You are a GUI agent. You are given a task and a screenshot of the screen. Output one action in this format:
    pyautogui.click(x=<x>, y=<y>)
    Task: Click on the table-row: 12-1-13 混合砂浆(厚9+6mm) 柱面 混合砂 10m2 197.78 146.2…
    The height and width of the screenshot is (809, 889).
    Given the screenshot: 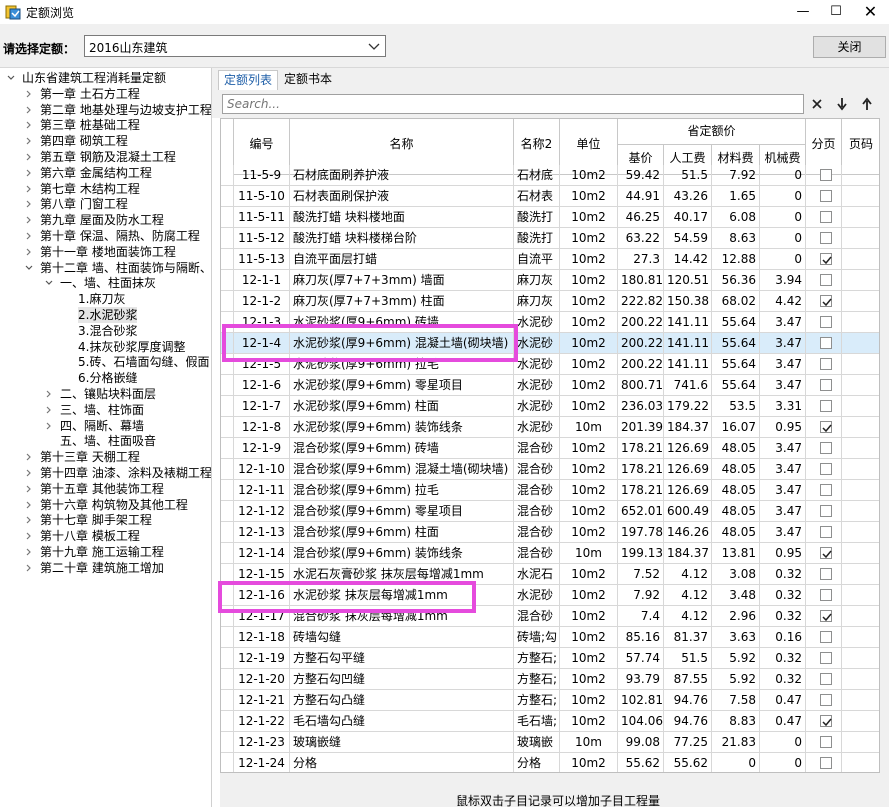 What is the action you would take?
    pyautogui.click(x=550, y=532)
    